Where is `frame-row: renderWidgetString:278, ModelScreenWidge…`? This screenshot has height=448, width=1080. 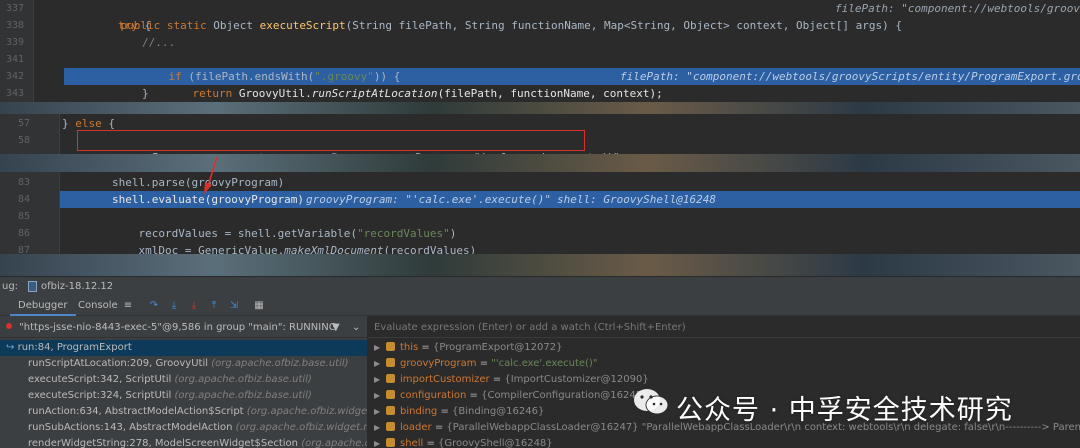 frame-row: renderWidgetString:278, ModelScreenWidge… is located at coordinates (183, 442).